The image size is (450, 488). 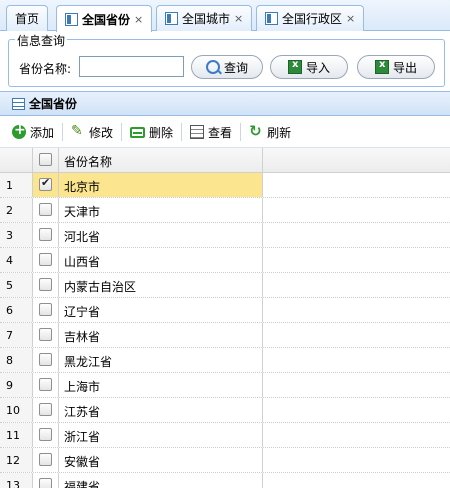 I want to click on query-fieldset: 信息查询 省份名称: 查询 导入 导出, so click(x=226, y=59).